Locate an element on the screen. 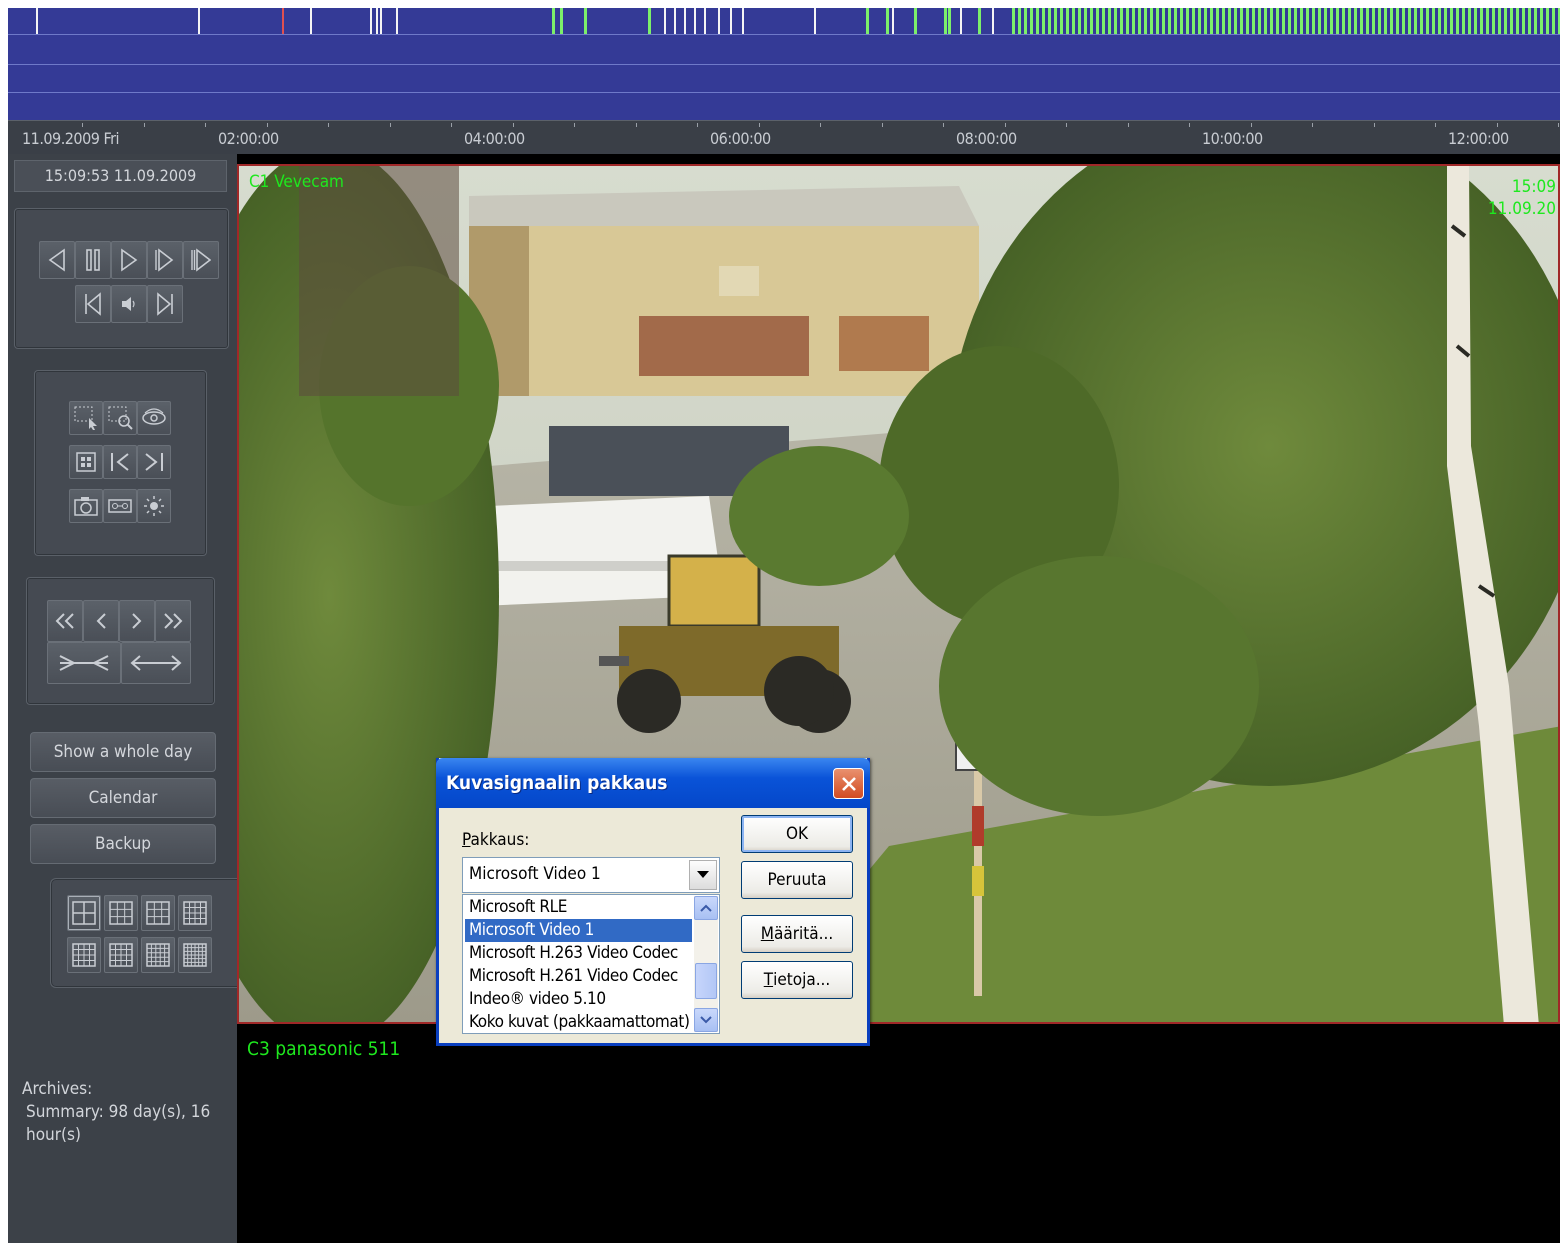 This screenshot has width=1560, height=1243. close-button is located at coordinates (848, 783).